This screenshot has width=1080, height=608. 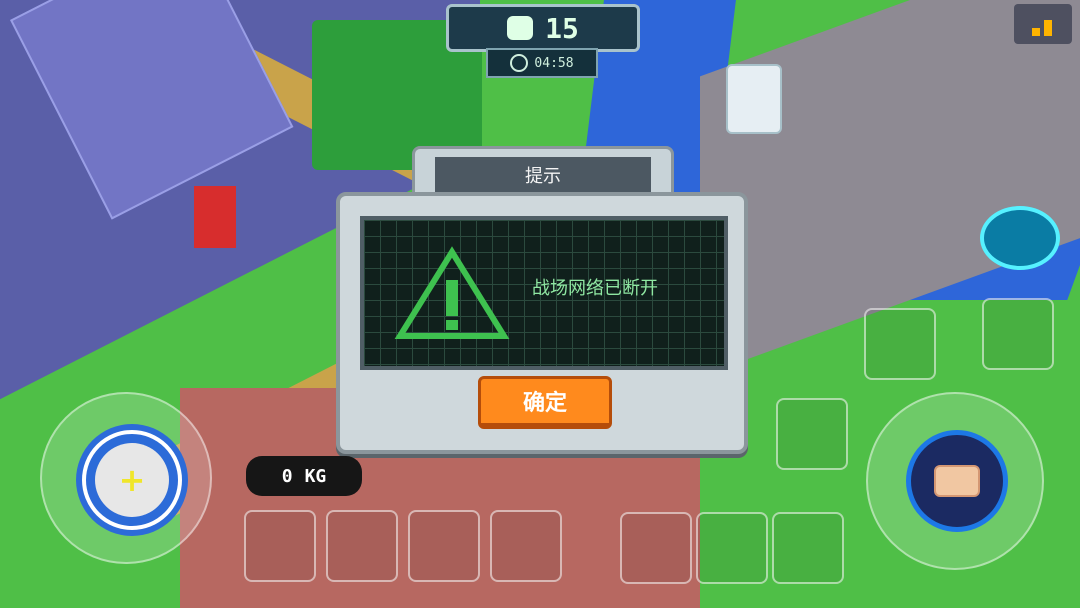 I want to click on confirm-button: 确定, so click(x=545, y=402).